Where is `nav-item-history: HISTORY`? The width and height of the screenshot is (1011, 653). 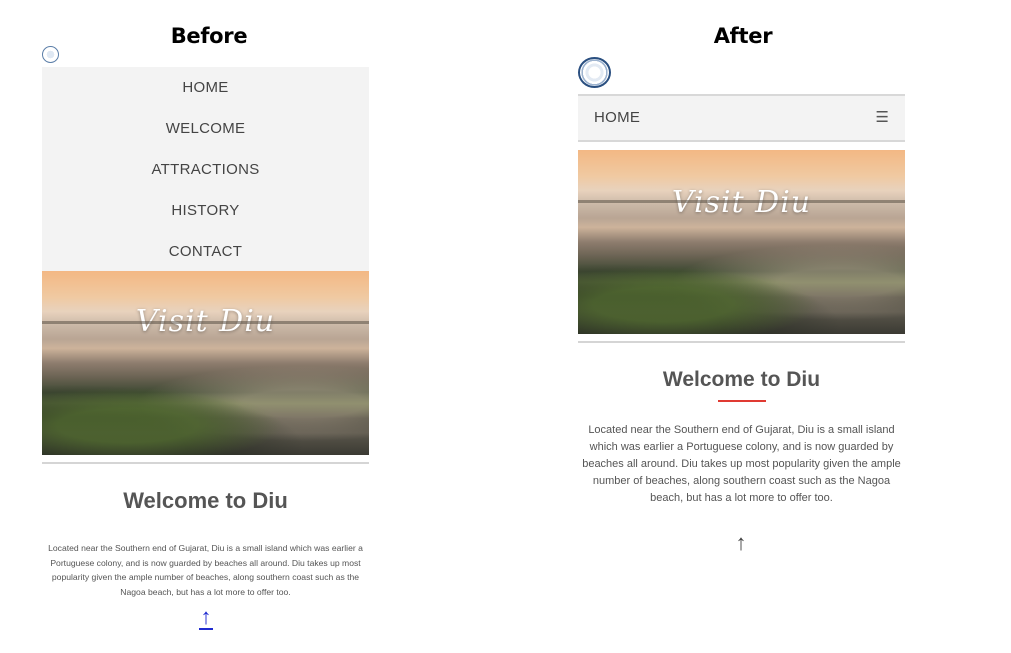 nav-item-history: HISTORY is located at coordinates (205, 210).